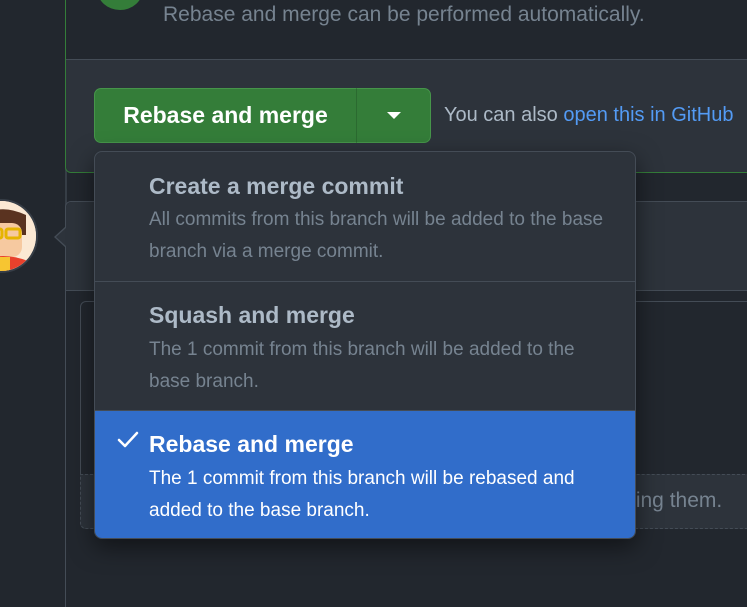 This screenshot has width=747, height=607. Describe the element at coordinates (61, 237) in the screenshot. I see `comment-pointer-inner` at that location.